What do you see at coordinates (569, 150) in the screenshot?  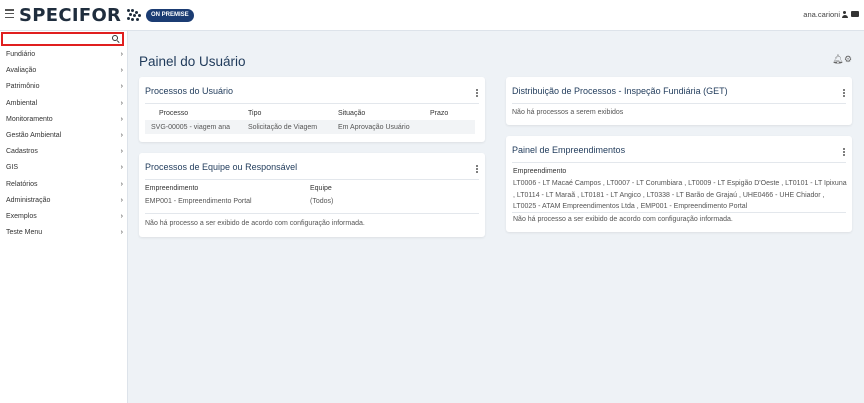 I see `card-title: Painel de Empreendimentos` at bounding box center [569, 150].